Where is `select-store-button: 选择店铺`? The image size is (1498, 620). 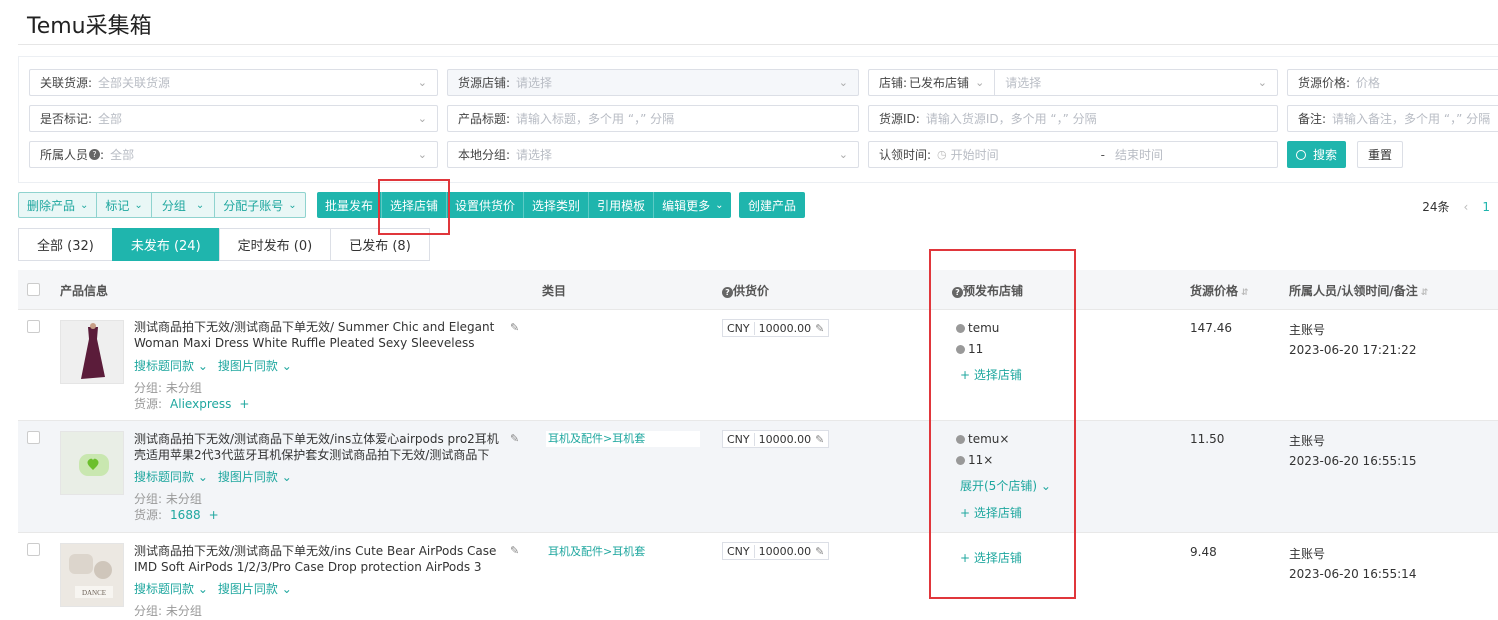 select-store-button: 选择店铺 is located at coordinates (415, 205).